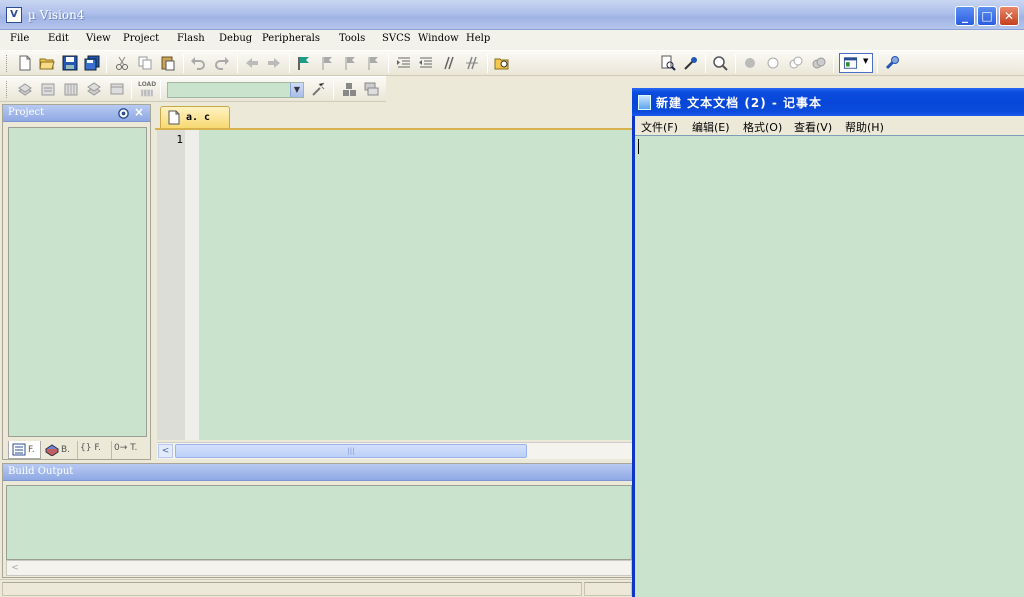 Image resolution: width=1024 pixels, height=597 pixels. Describe the element at coordinates (327, 63) in the screenshot. I see `previous-bookmark-icon` at that location.